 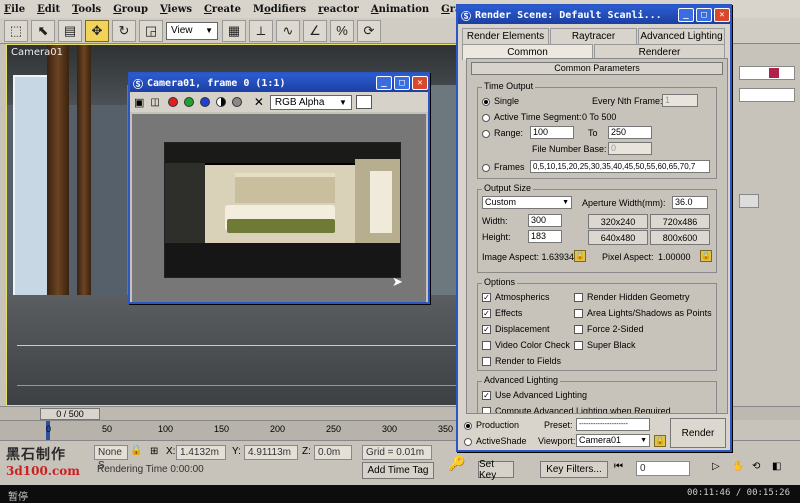 What do you see at coordinates (502, 313) in the screenshot?
I see `effects-checkbox: ✓ Effects` at bounding box center [502, 313].